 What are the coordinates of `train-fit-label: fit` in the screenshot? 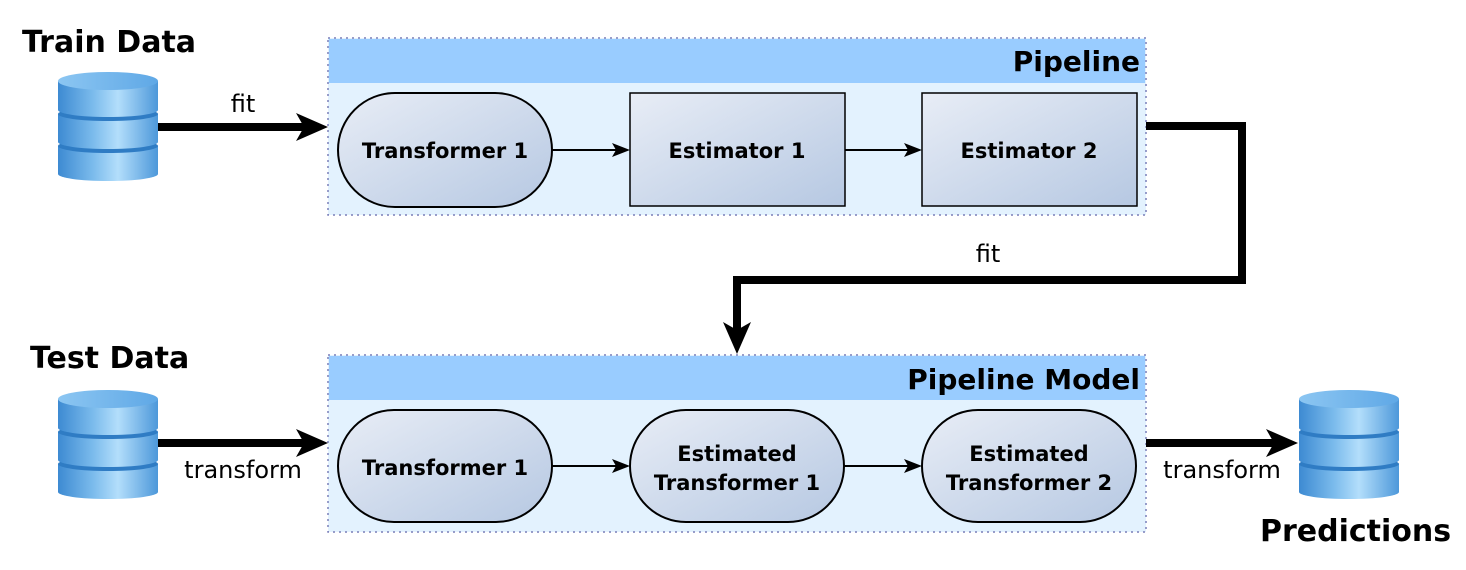 It's located at (243, 104).